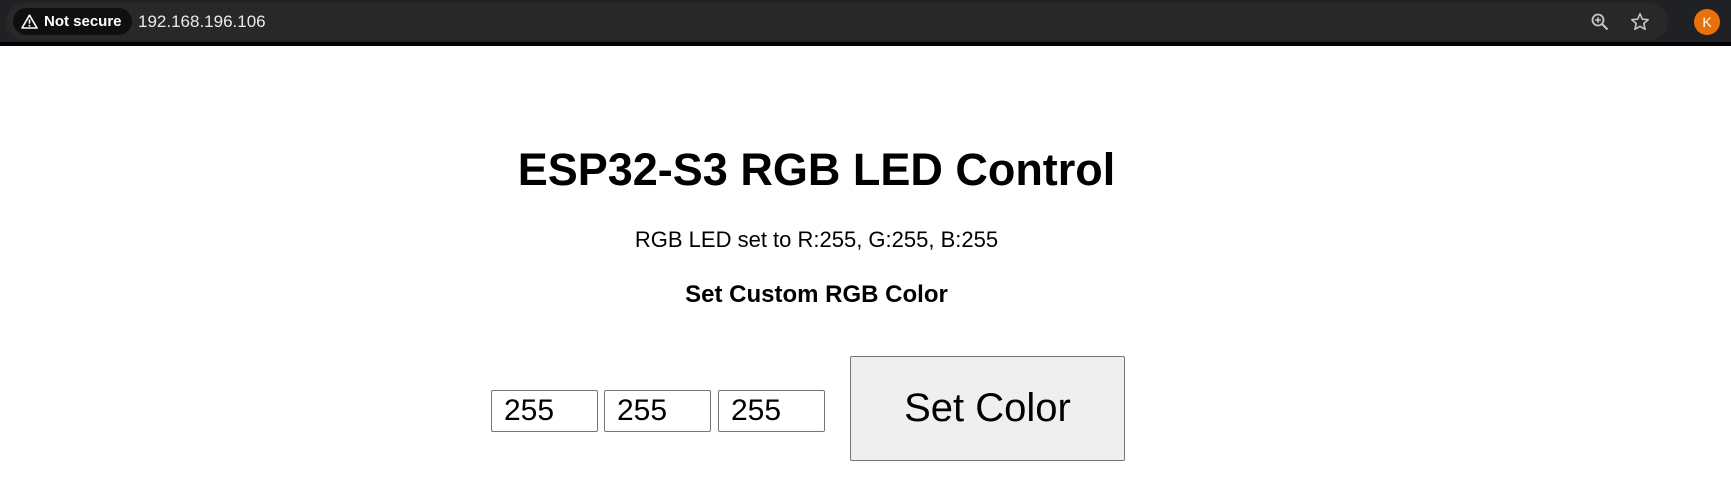 The width and height of the screenshot is (1731, 487). What do you see at coordinates (1707, 22) in the screenshot?
I see `profile-avatar: K` at bounding box center [1707, 22].